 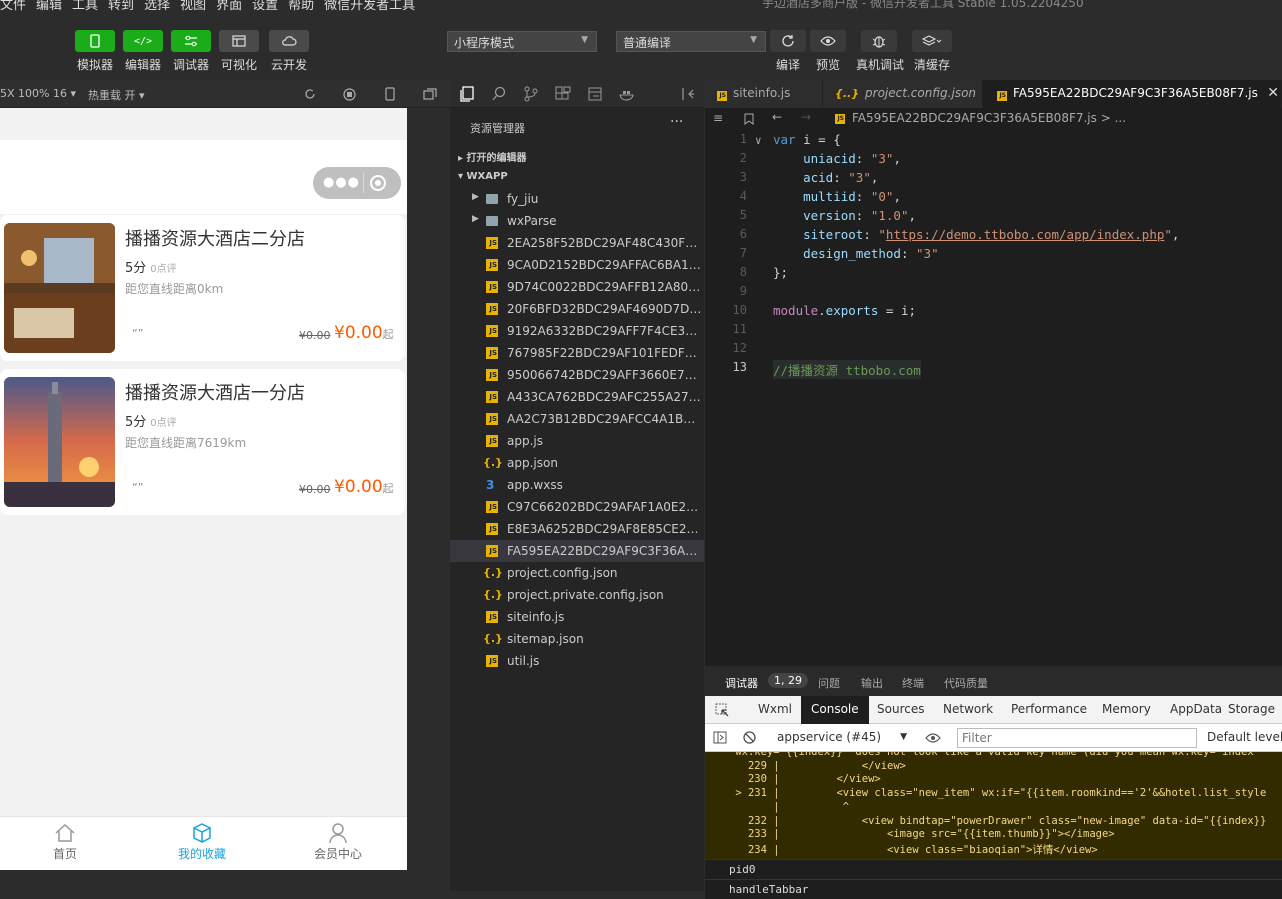 What do you see at coordinates (310, 94) in the screenshot?
I see `refresh-icon` at bounding box center [310, 94].